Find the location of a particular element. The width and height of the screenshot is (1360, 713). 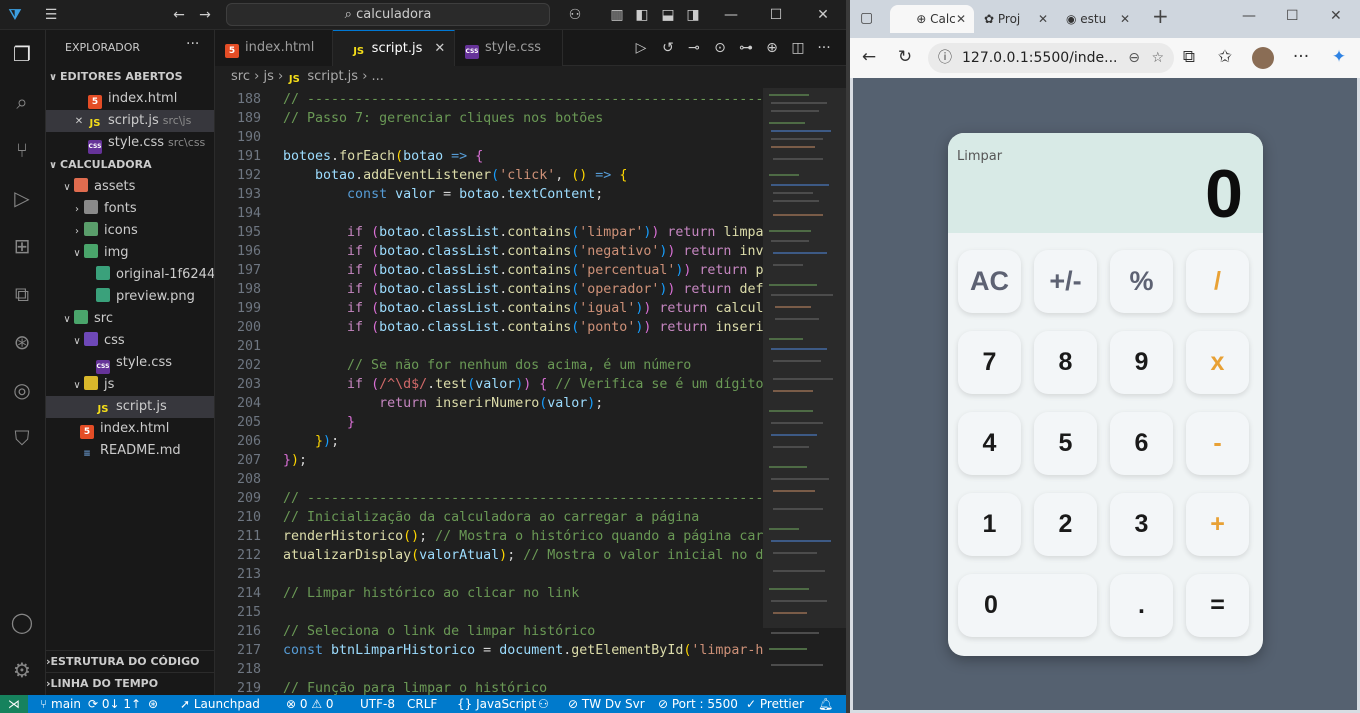

extensions-icon: ⊞ is located at coordinates (22, 246).